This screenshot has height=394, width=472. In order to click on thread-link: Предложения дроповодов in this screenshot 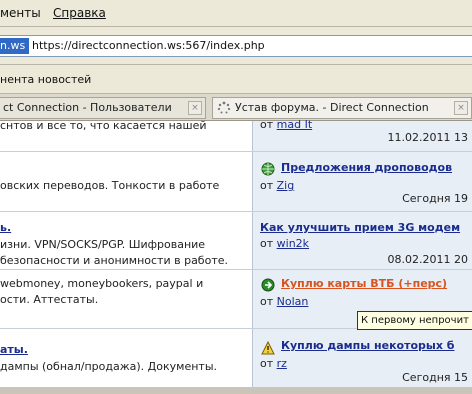, I will do `click(366, 167)`.